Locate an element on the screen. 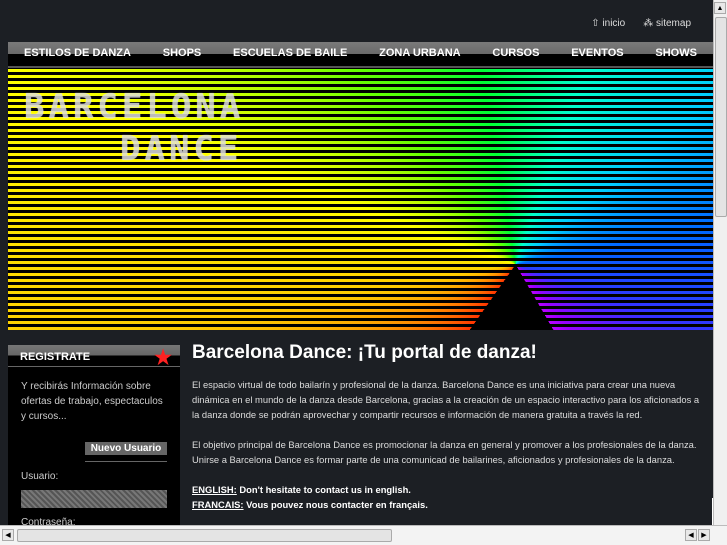 Image resolution: width=727 pixels, height=545 pixels. top-links: ⇧ inicio ⁂ sitemap is located at coordinates (641, 23).